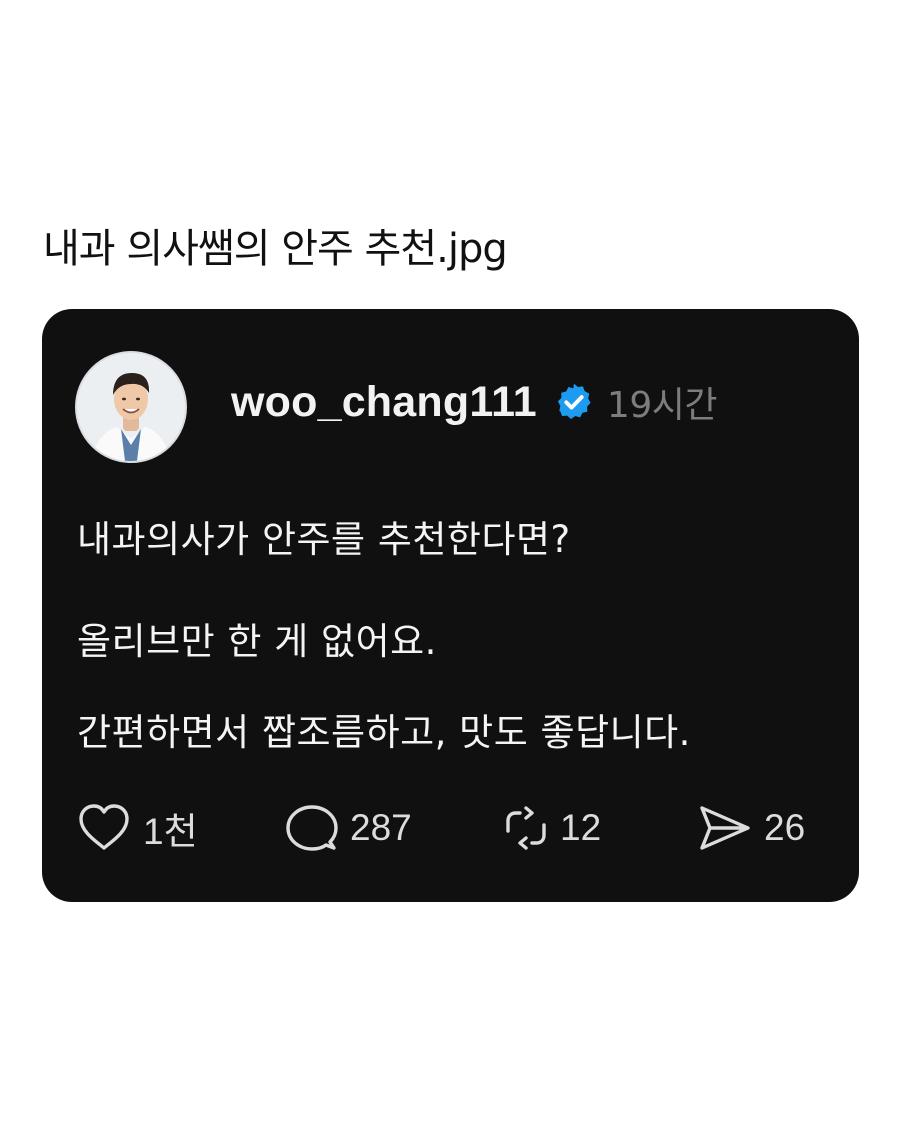 The height and width of the screenshot is (1125, 900). I want to click on comment-button: 287, so click(349, 828).